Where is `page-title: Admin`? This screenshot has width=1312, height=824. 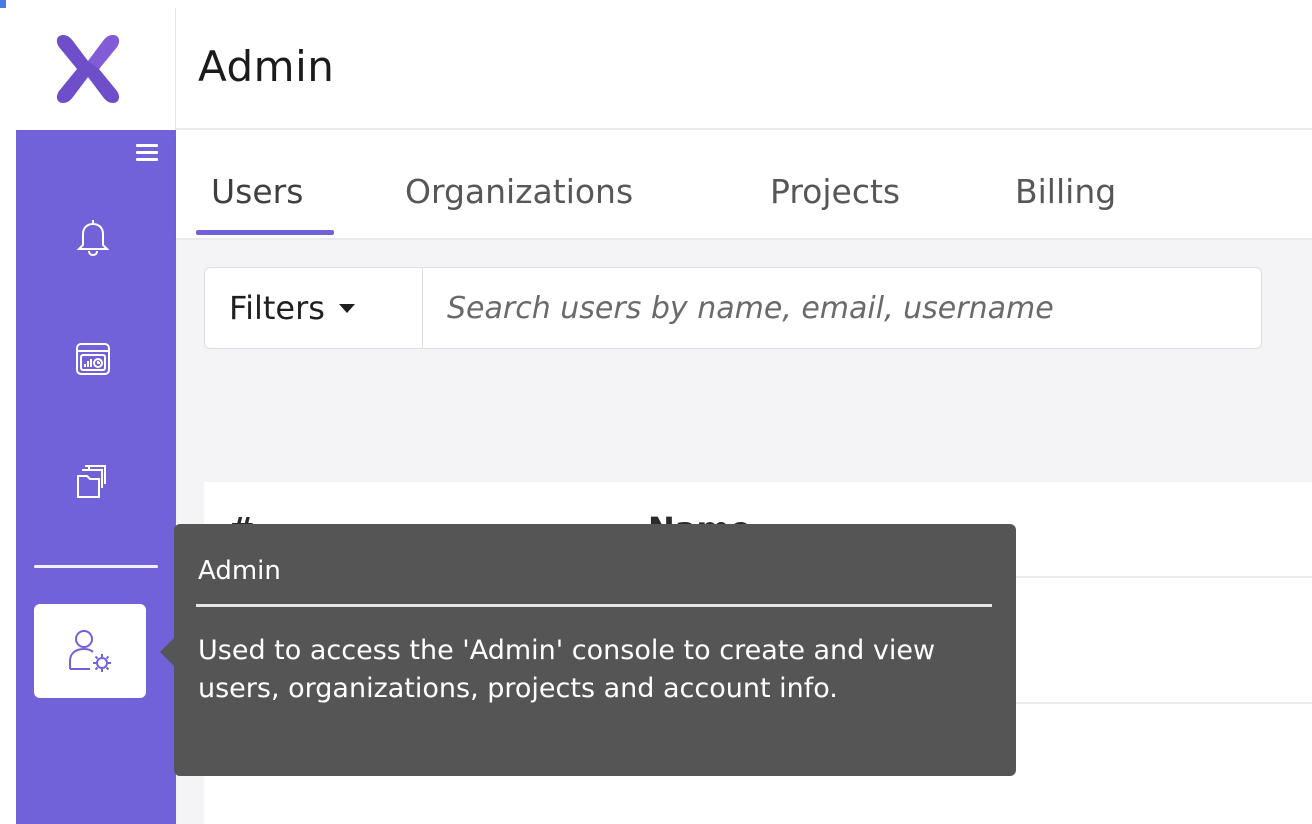 page-title: Admin is located at coordinates (266, 66).